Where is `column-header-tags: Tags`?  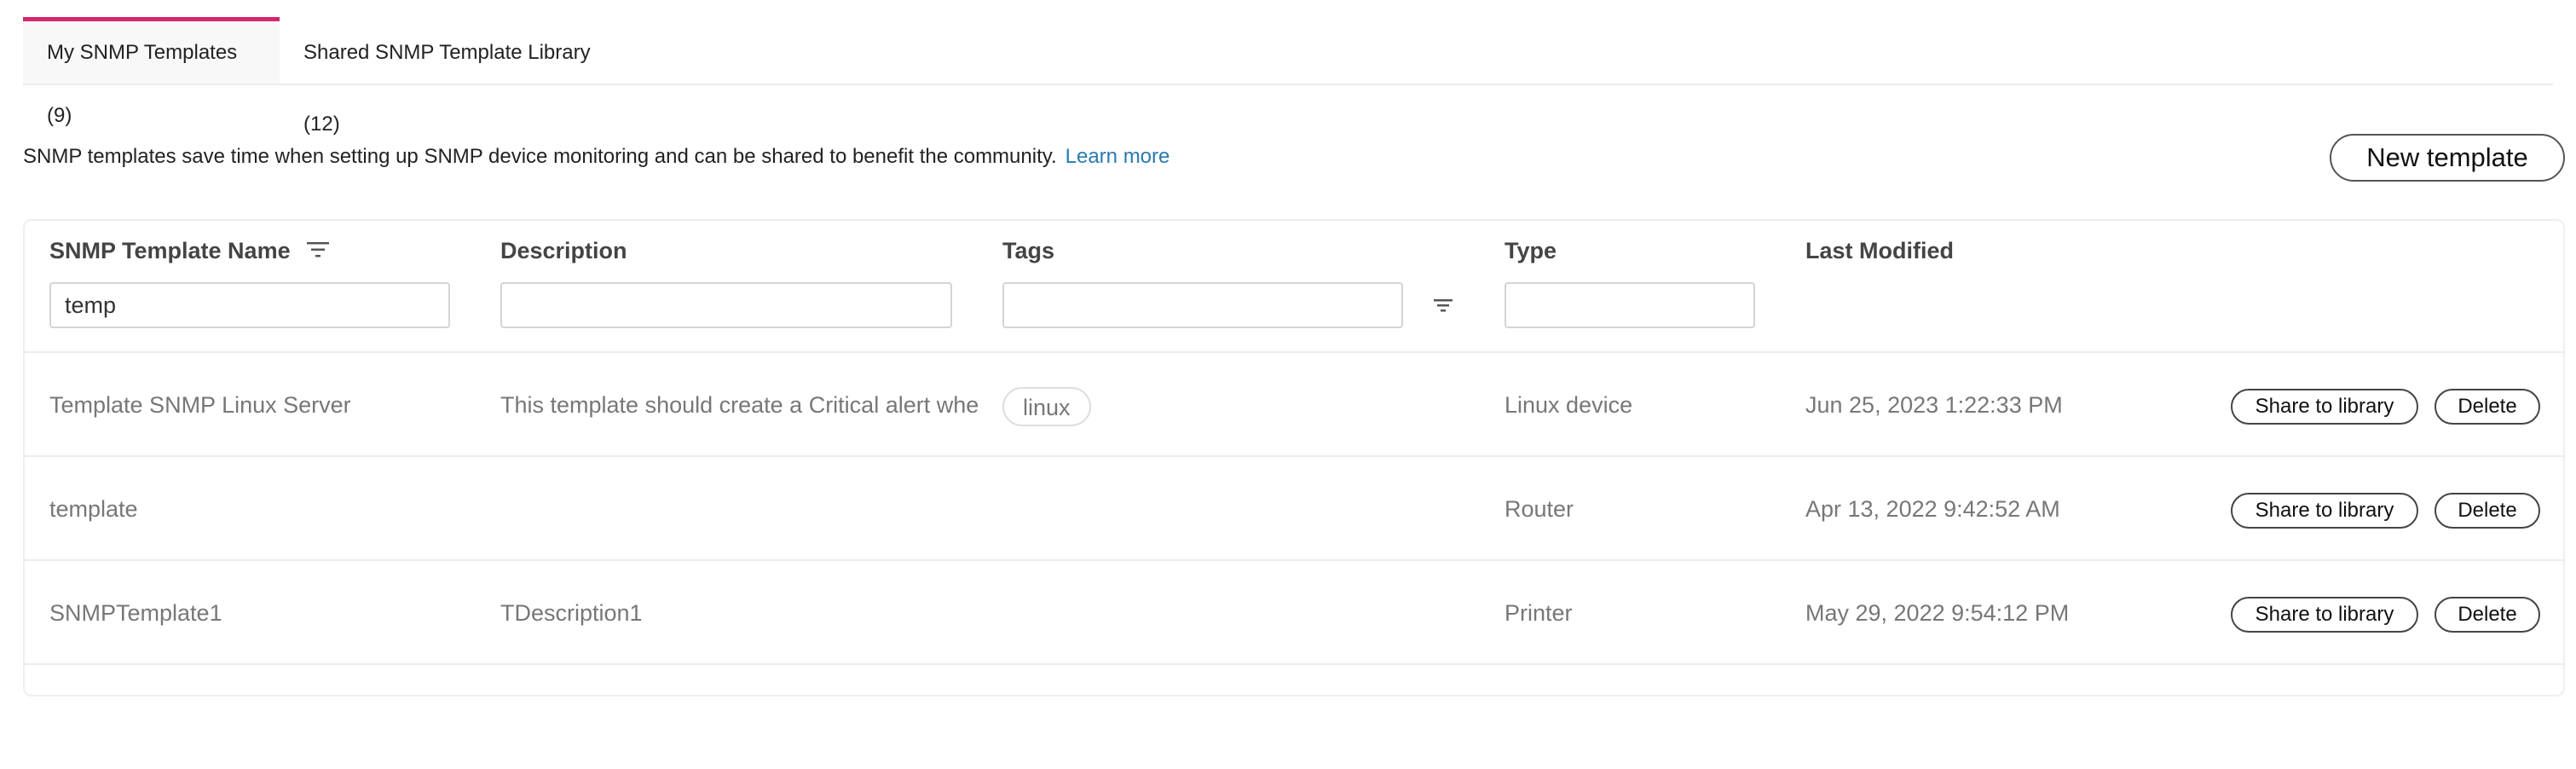
column-header-tags: Tags is located at coordinates (1028, 250).